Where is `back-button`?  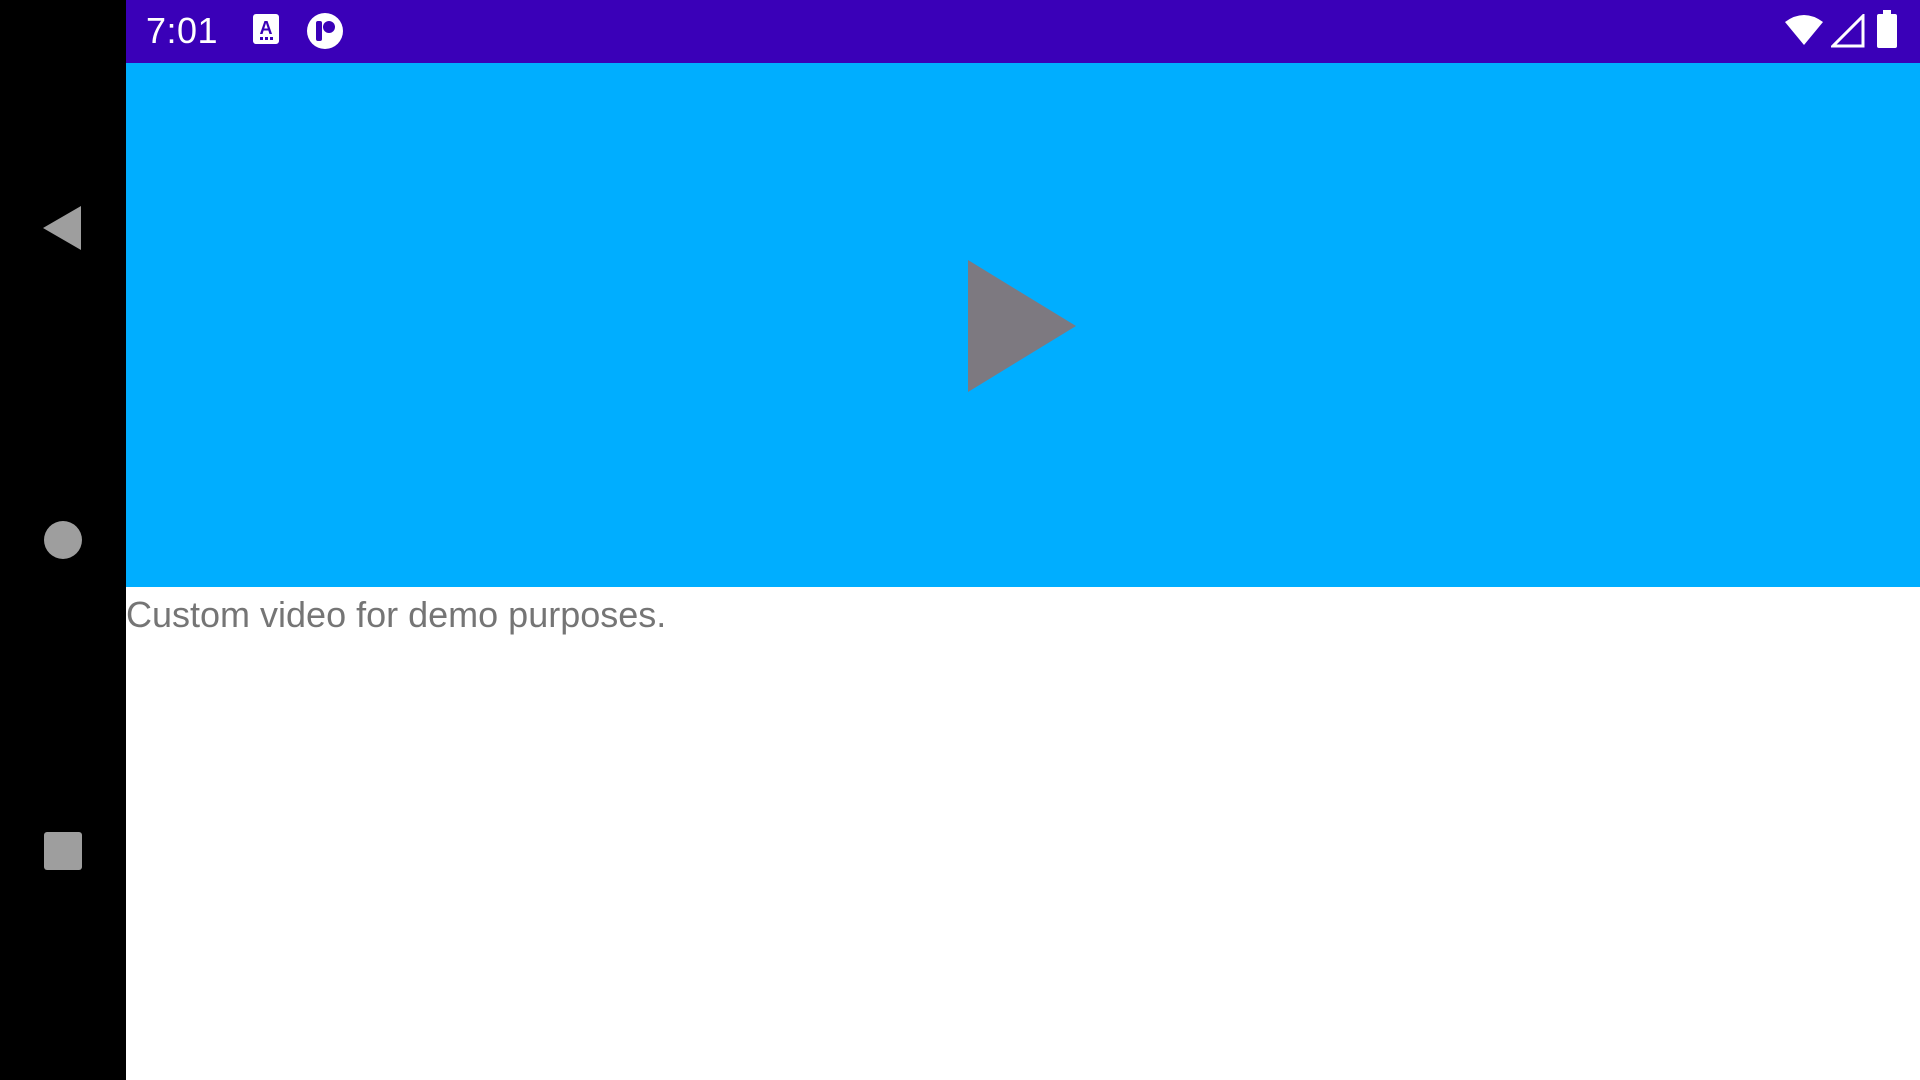 back-button is located at coordinates (63, 228).